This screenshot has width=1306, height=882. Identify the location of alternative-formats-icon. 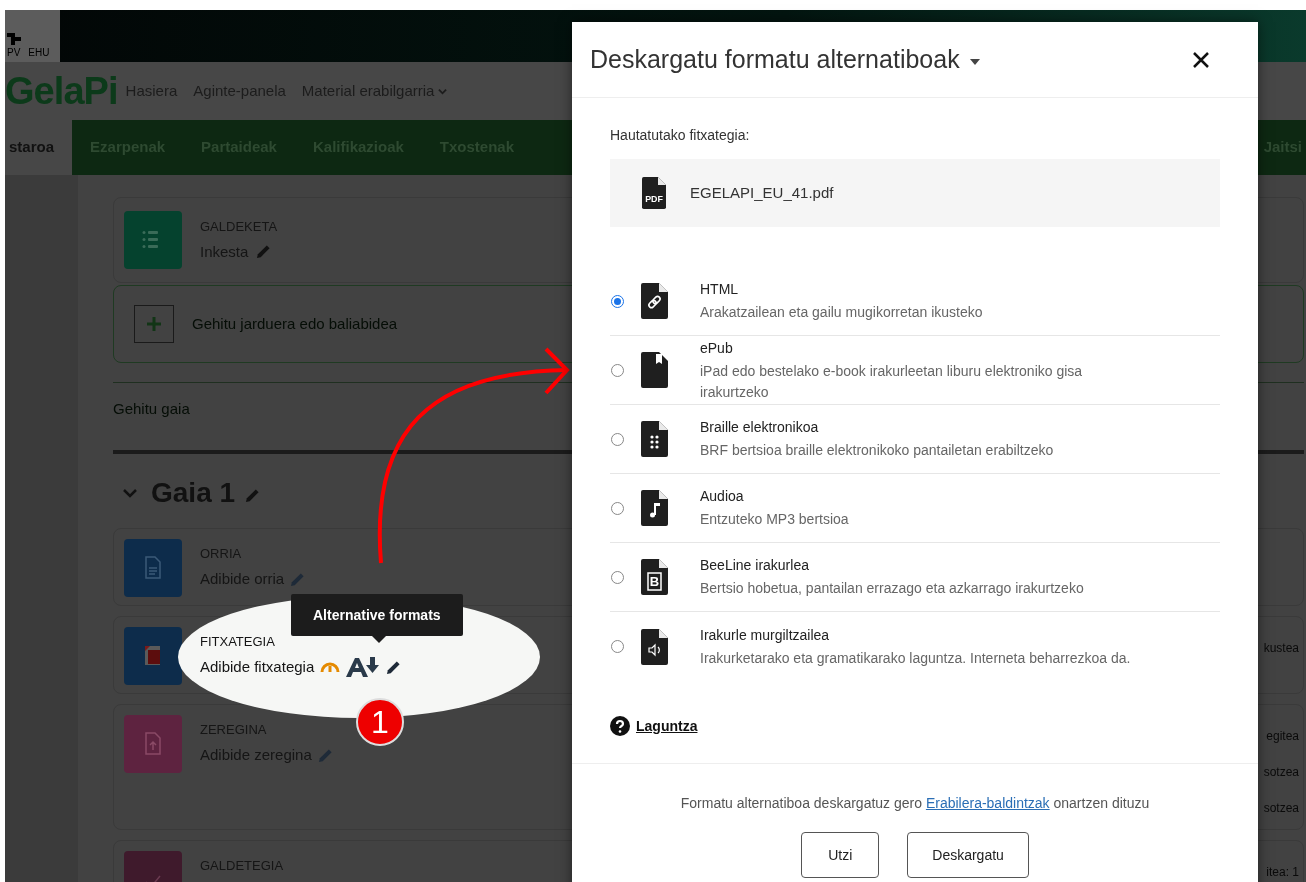
(363, 667).